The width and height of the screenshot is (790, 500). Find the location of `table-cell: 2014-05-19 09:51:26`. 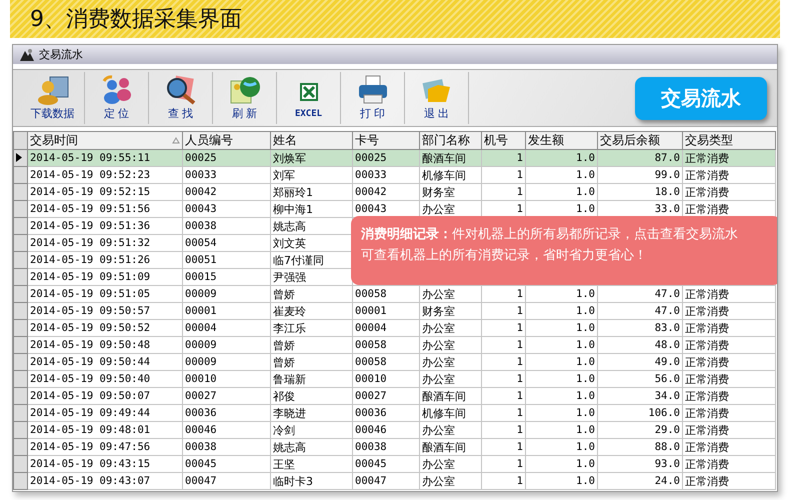

table-cell: 2014-05-19 09:51:26 is located at coordinates (105, 260).